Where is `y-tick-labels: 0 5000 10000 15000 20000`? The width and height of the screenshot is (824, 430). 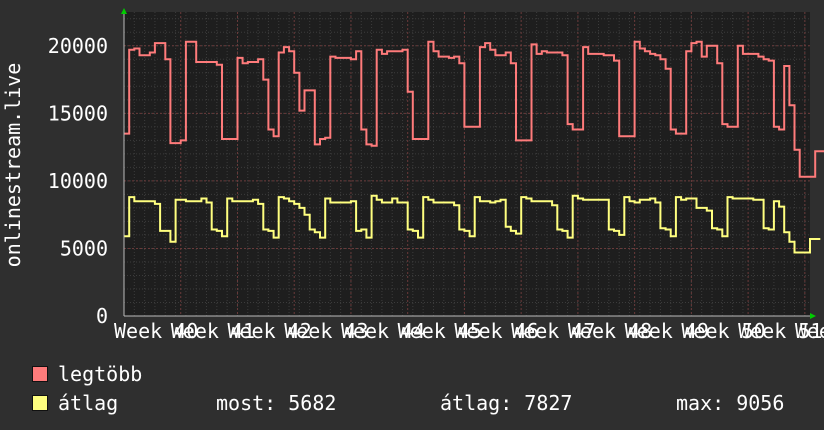
y-tick-labels: 0 5000 10000 15000 20000 is located at coordinates (78, 181).